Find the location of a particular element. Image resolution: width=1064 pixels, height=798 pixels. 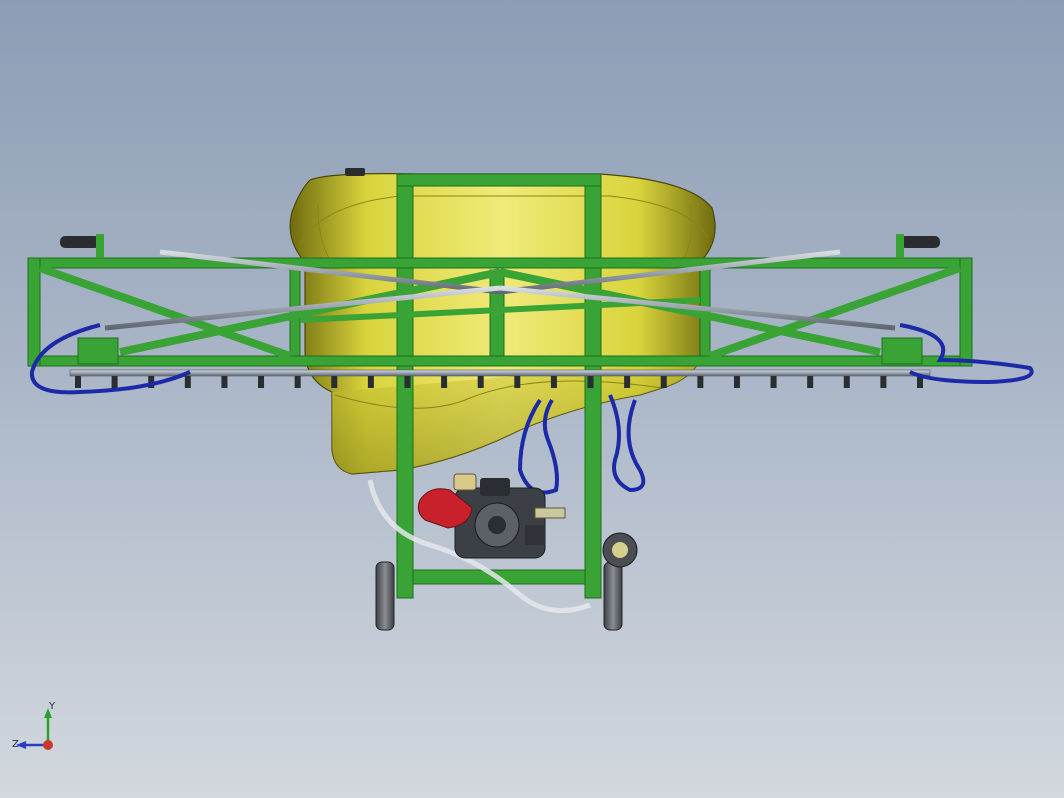

x-axis-icon is located at coordinates (48, 745).